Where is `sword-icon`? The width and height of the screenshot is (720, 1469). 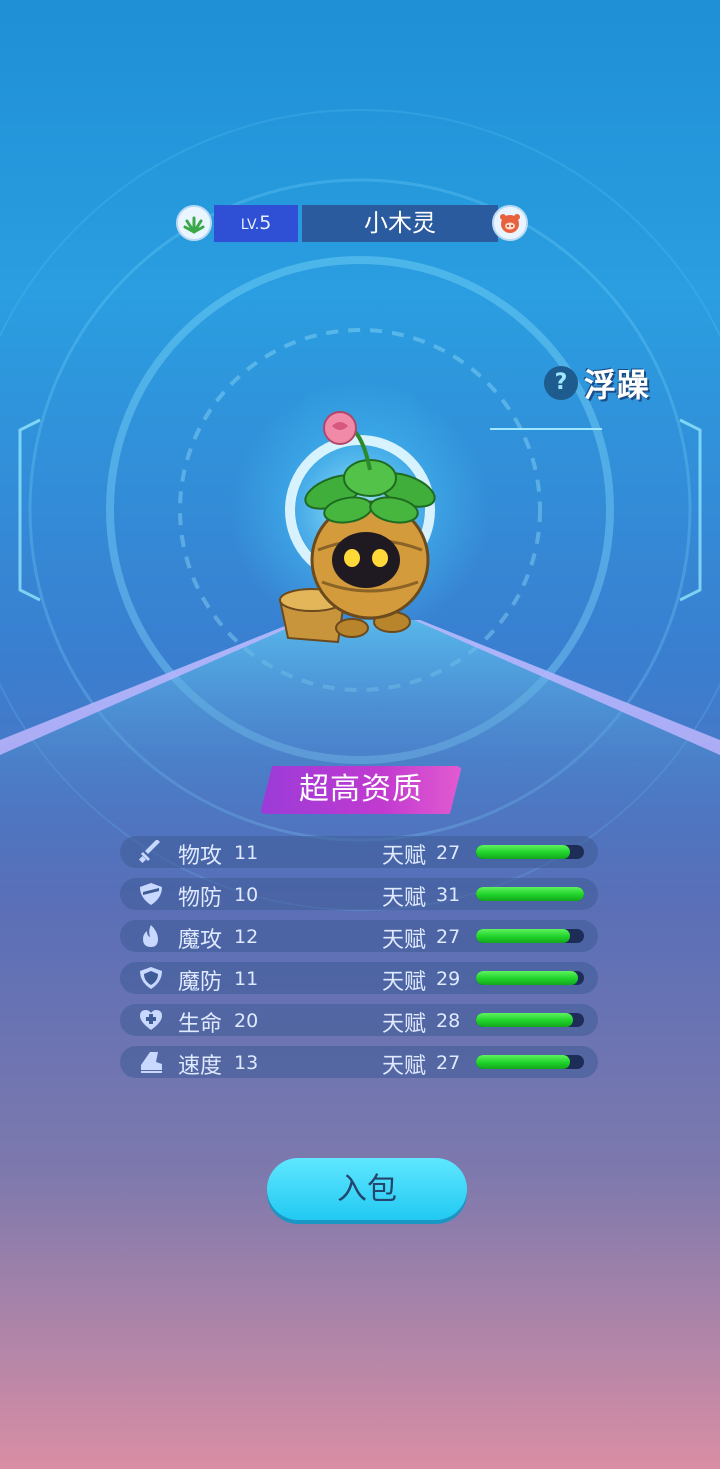
sword-icon is located at coordinates (149, 852).